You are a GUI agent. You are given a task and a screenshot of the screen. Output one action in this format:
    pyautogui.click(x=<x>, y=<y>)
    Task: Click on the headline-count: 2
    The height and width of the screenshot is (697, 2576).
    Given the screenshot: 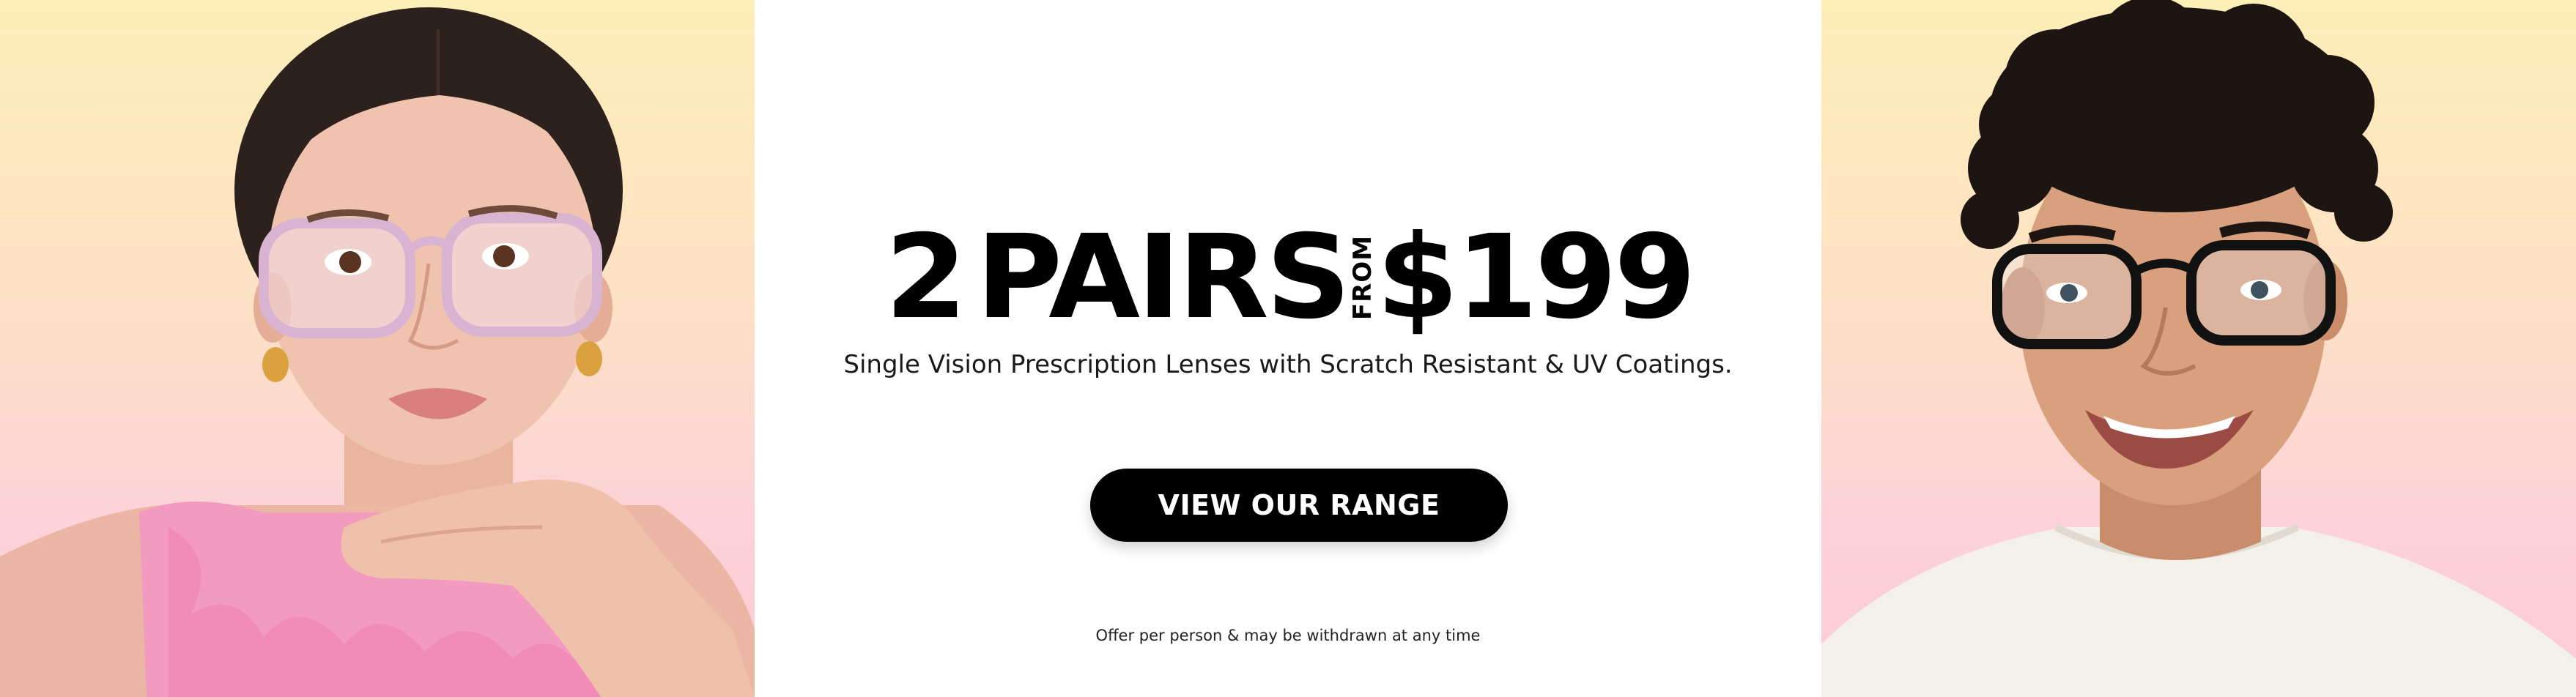 What is the action you would take?
    pyautogui.click(x=926, y=277)
    